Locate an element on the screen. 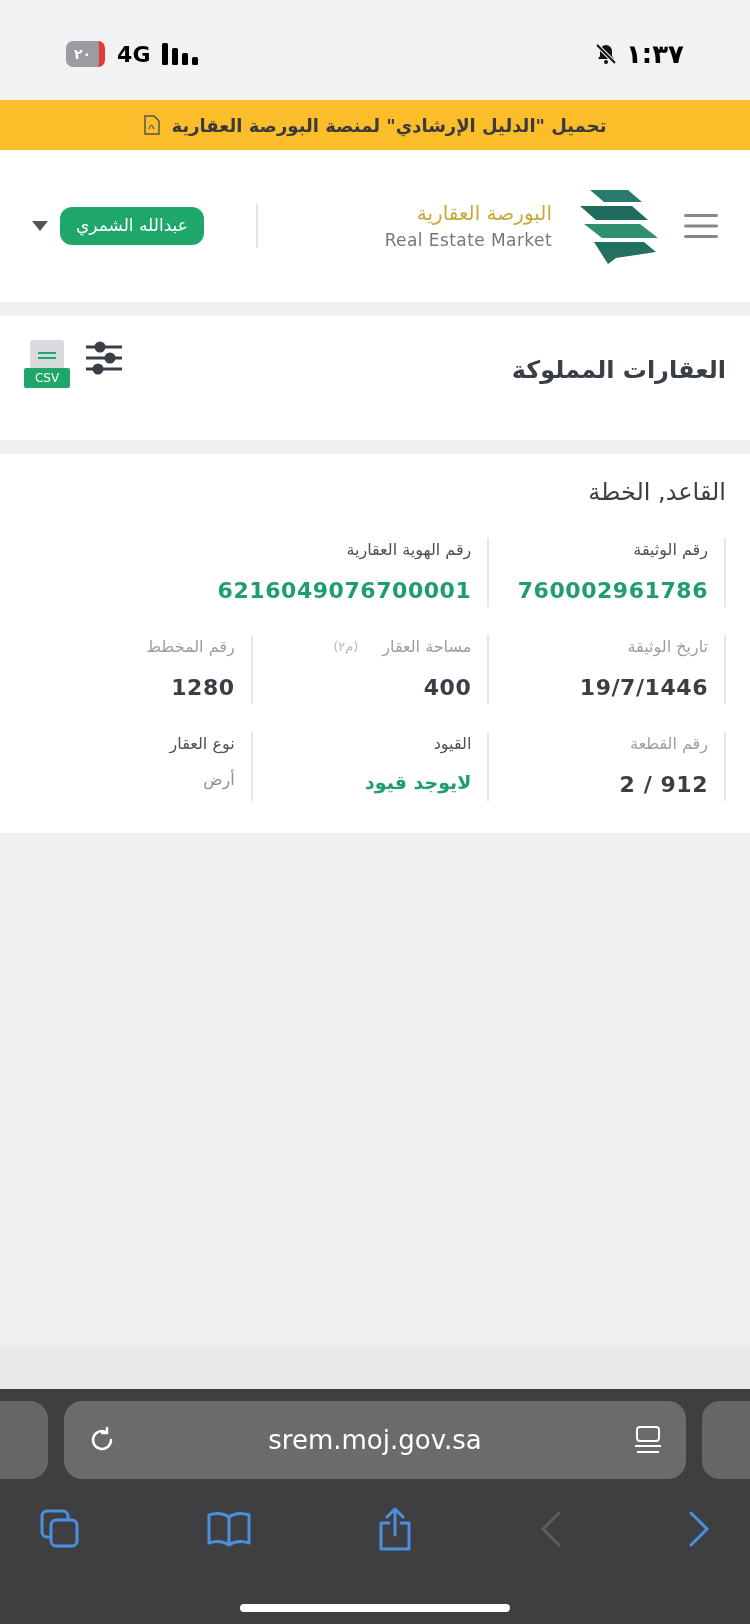 The height and width of the screenshot is (1624, 750). field-label: رقم المخطط is located at coordinates (190, 647).